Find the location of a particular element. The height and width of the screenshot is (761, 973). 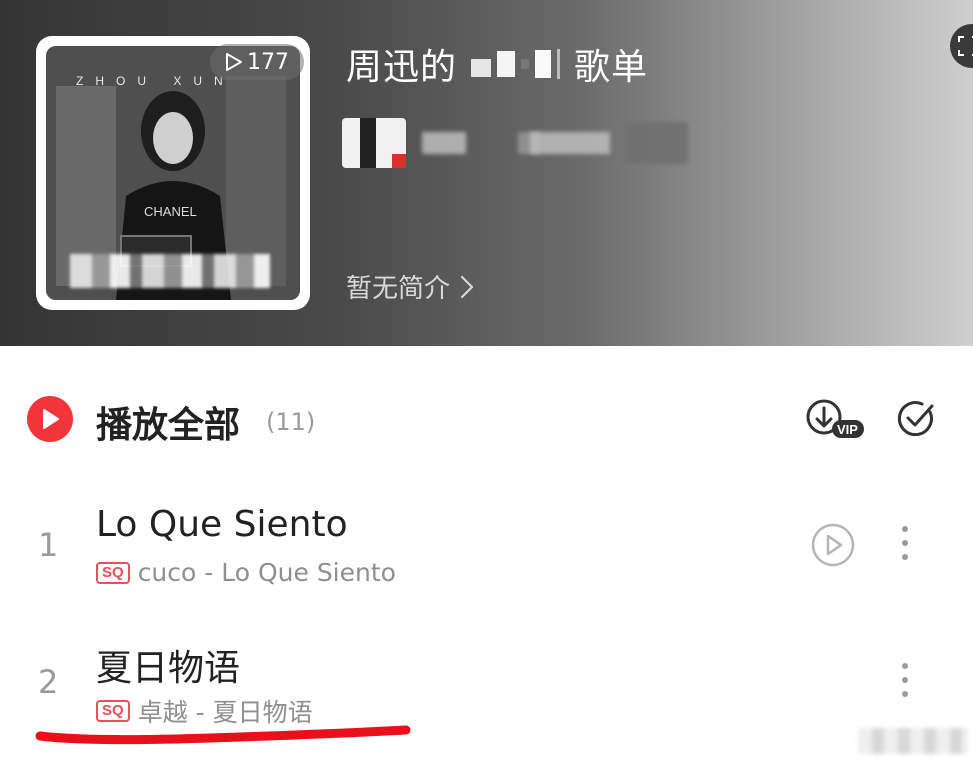

play-all-button is located at coordinates (50, 419).